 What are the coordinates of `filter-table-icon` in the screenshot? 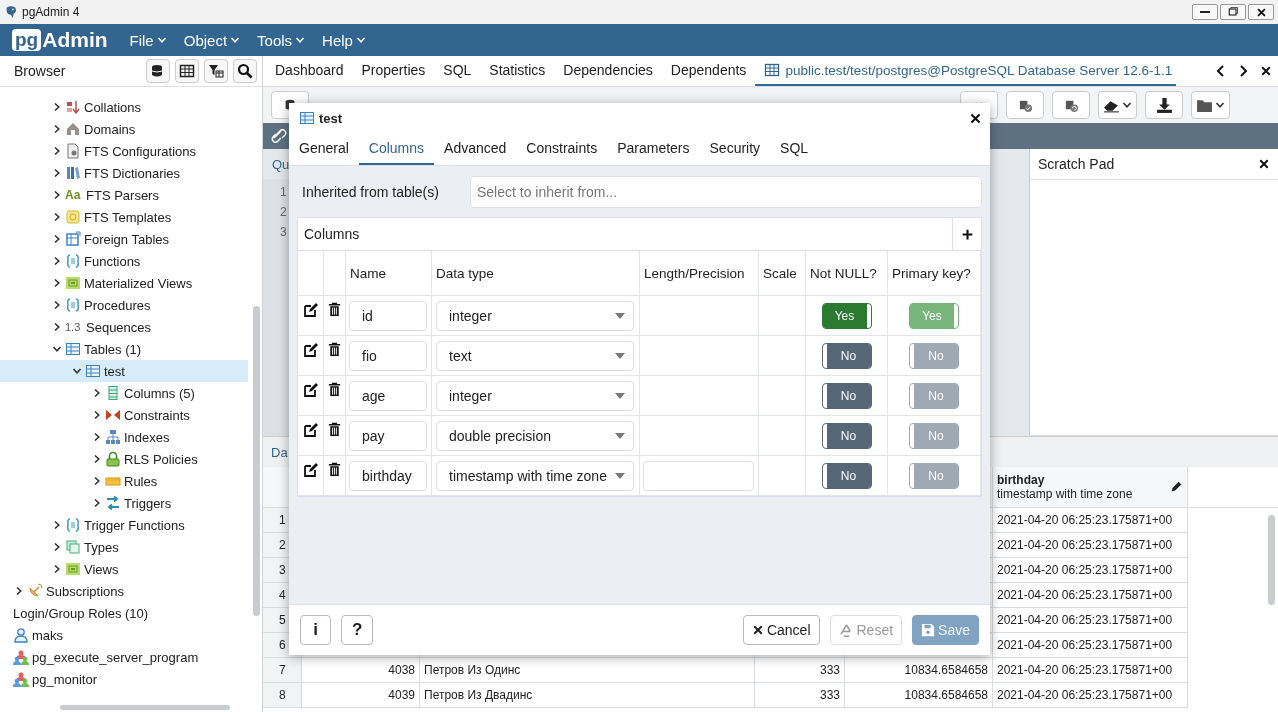 It's located at (216, 71).